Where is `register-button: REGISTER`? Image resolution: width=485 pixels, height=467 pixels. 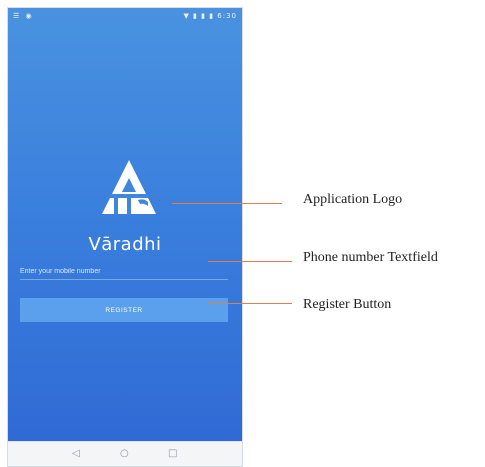 register-button: REGISTER is located at coordinates (124, 310).